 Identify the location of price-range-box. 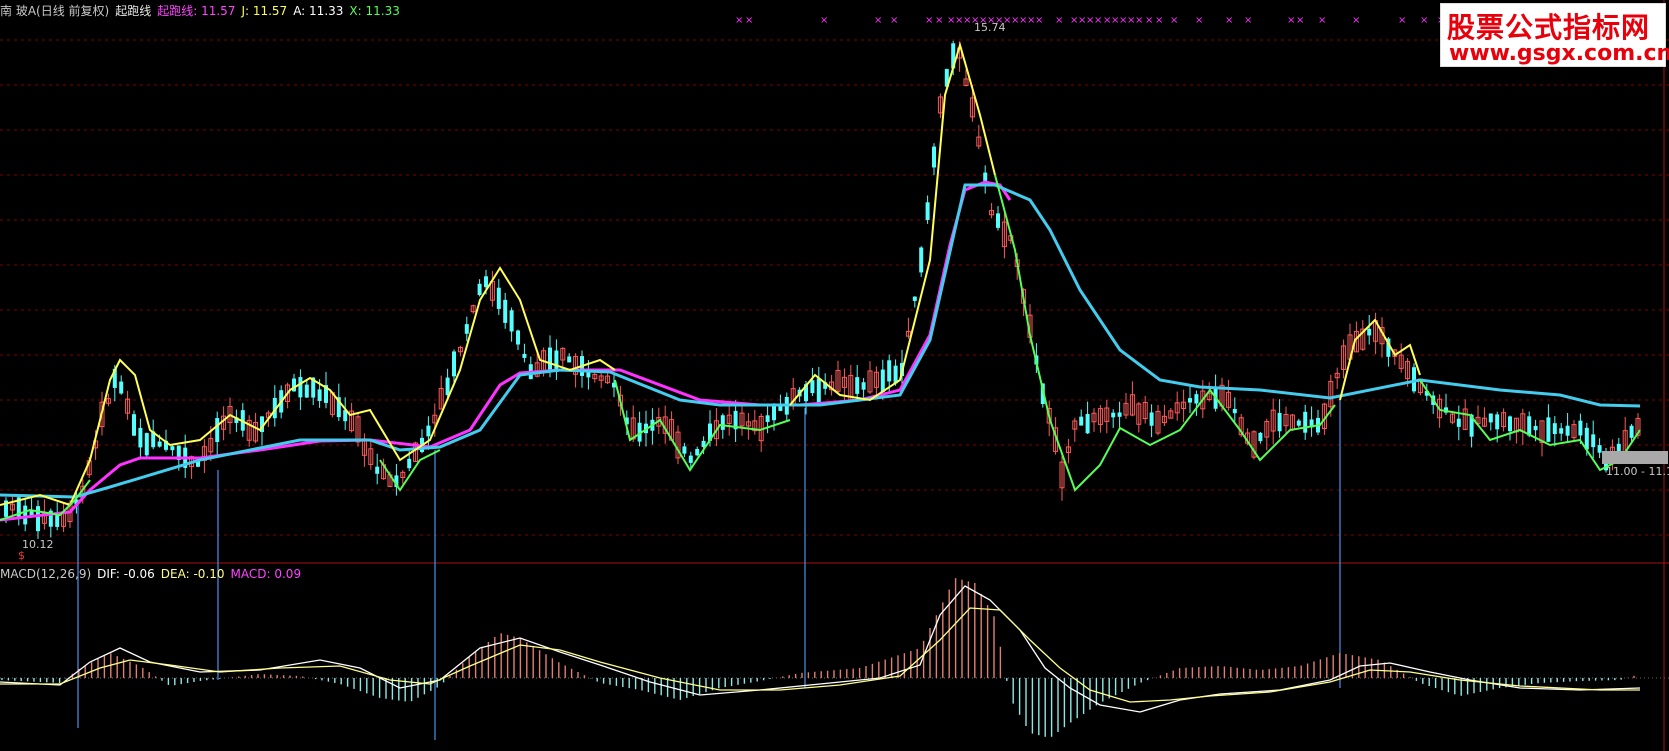
(1635, 457).